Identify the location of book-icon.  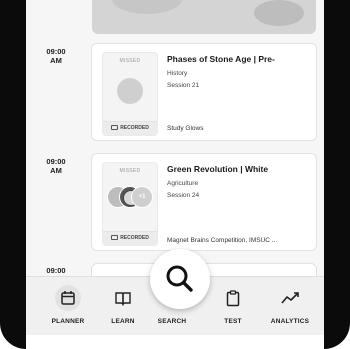
(123, 298).